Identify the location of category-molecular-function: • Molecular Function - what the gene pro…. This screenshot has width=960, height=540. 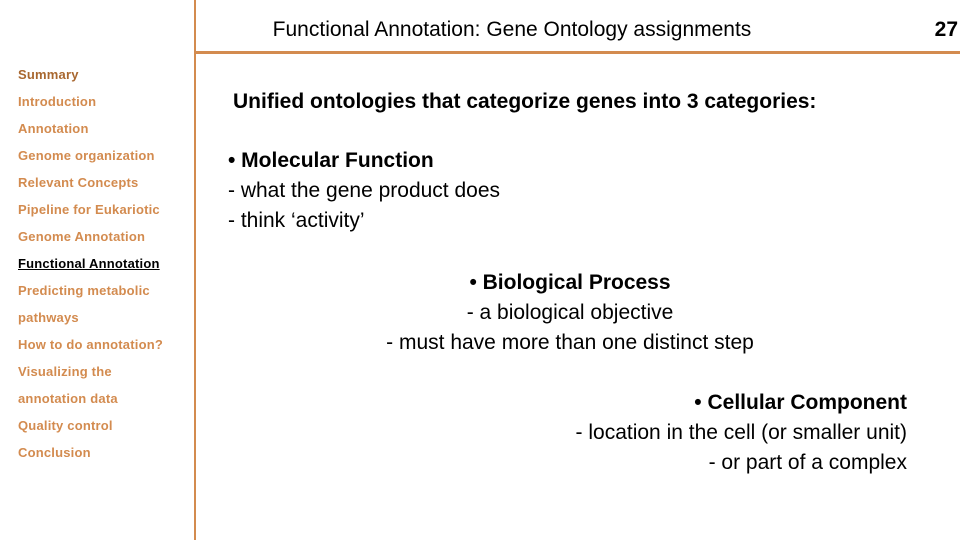
(364, 191).